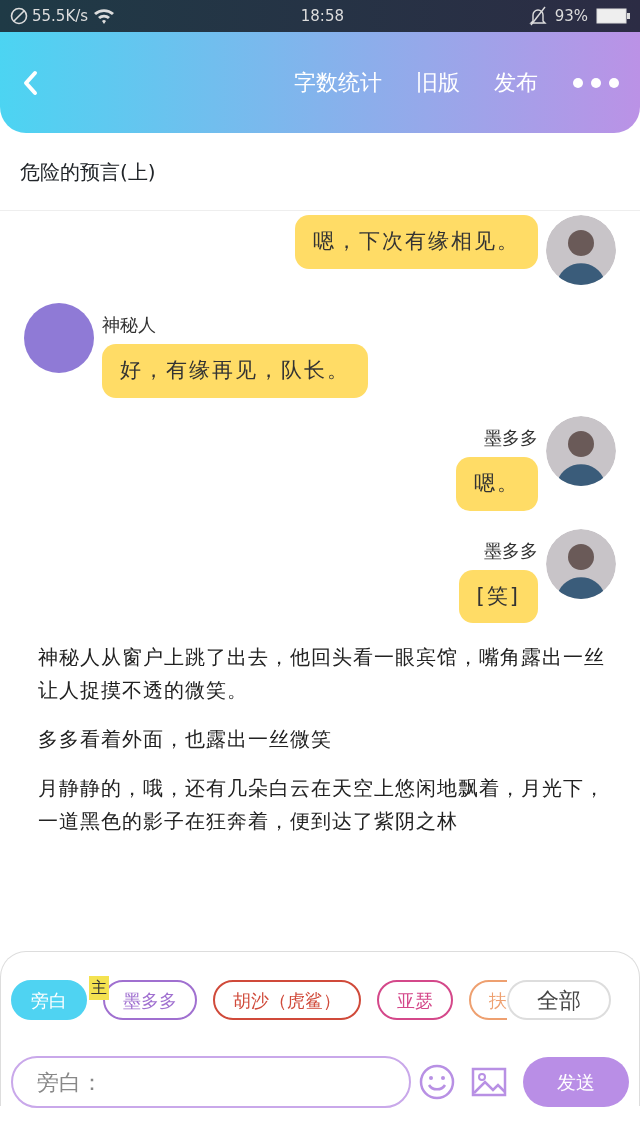 The width and height of the screenshot is (640, 1138). Describe the element at coordinates (99, 988) in the screenshot. I see `lead-role-badge: 主` at that location.